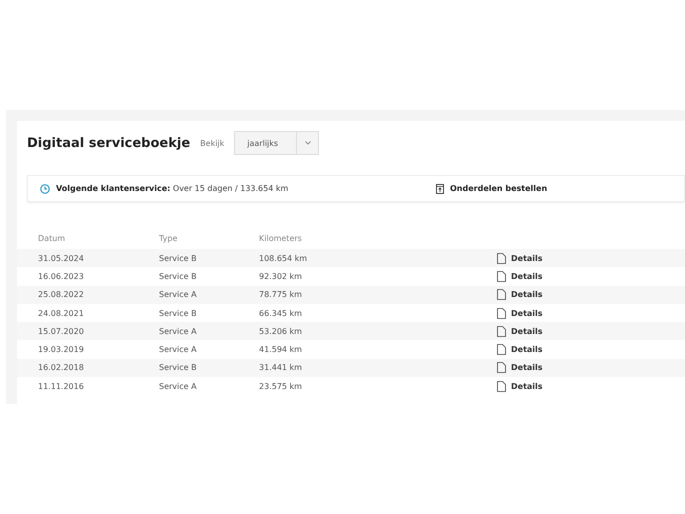  Describe the element at coordinates (281, 313) in the screenshot. I see `table-cell-text: 66.345 km` at that location.